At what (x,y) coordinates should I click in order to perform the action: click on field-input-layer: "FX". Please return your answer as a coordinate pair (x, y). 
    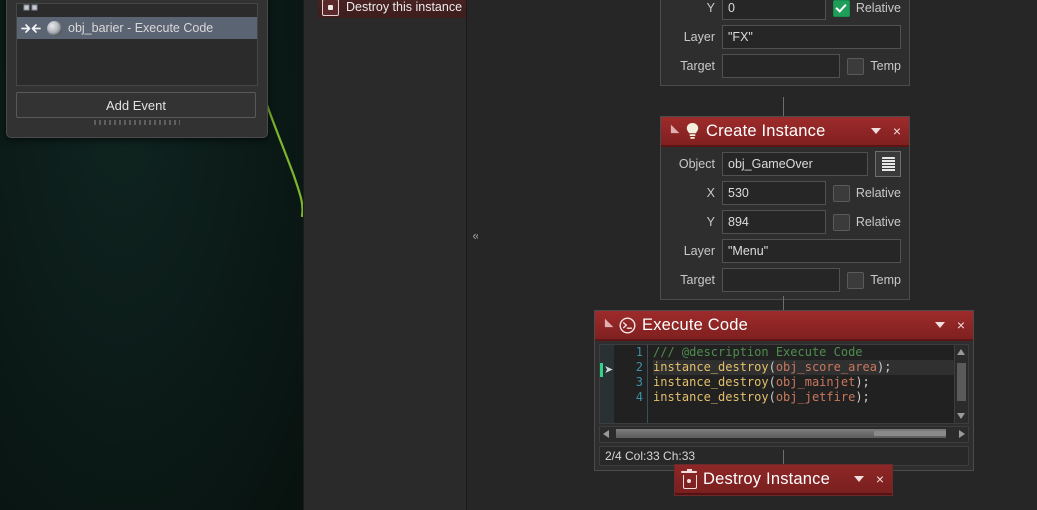
    Looking at the image, I should click on (811, 37).